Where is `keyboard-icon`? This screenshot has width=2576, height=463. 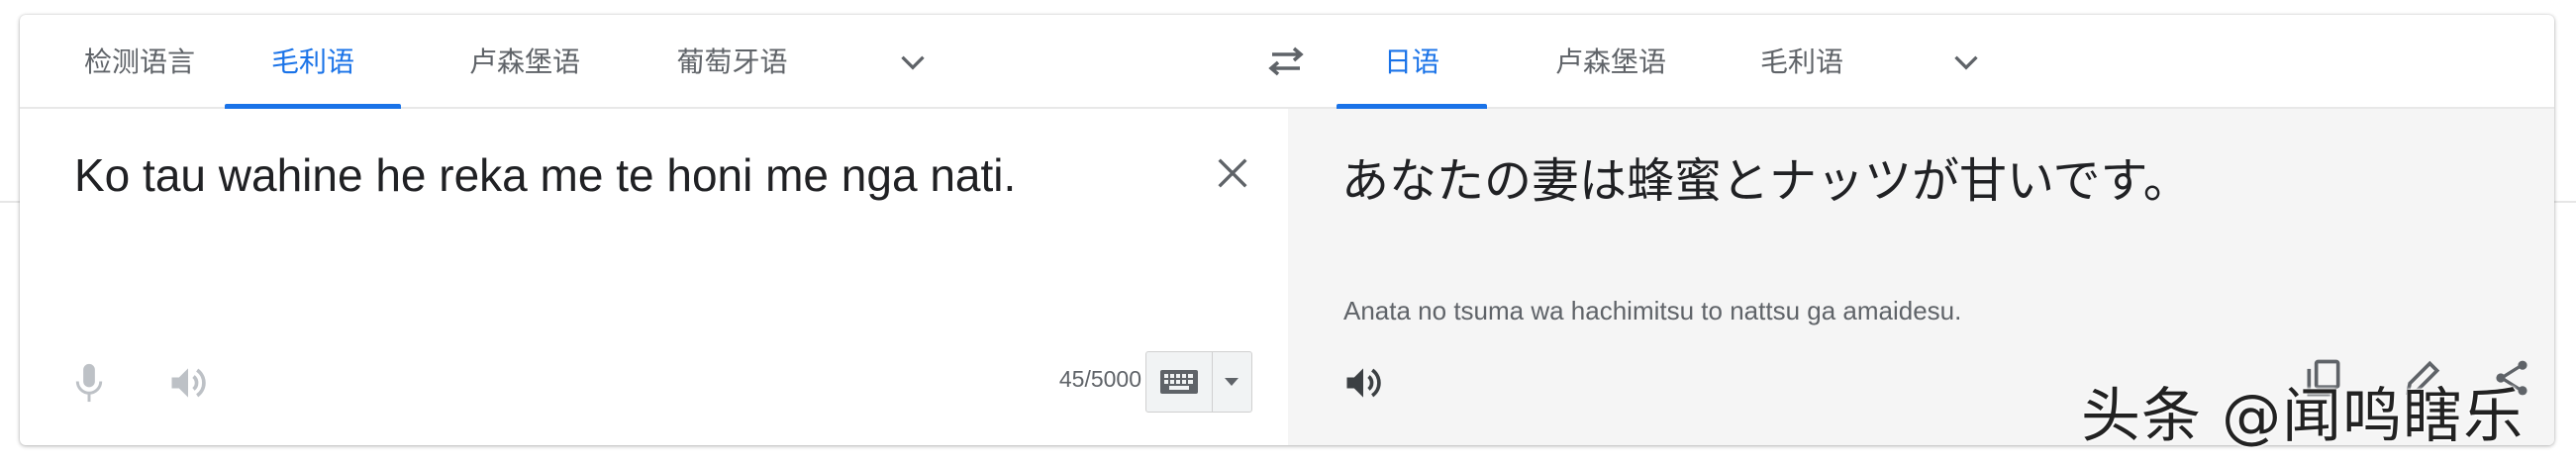
keyboard-icon is located at coordinates (1179, 382).